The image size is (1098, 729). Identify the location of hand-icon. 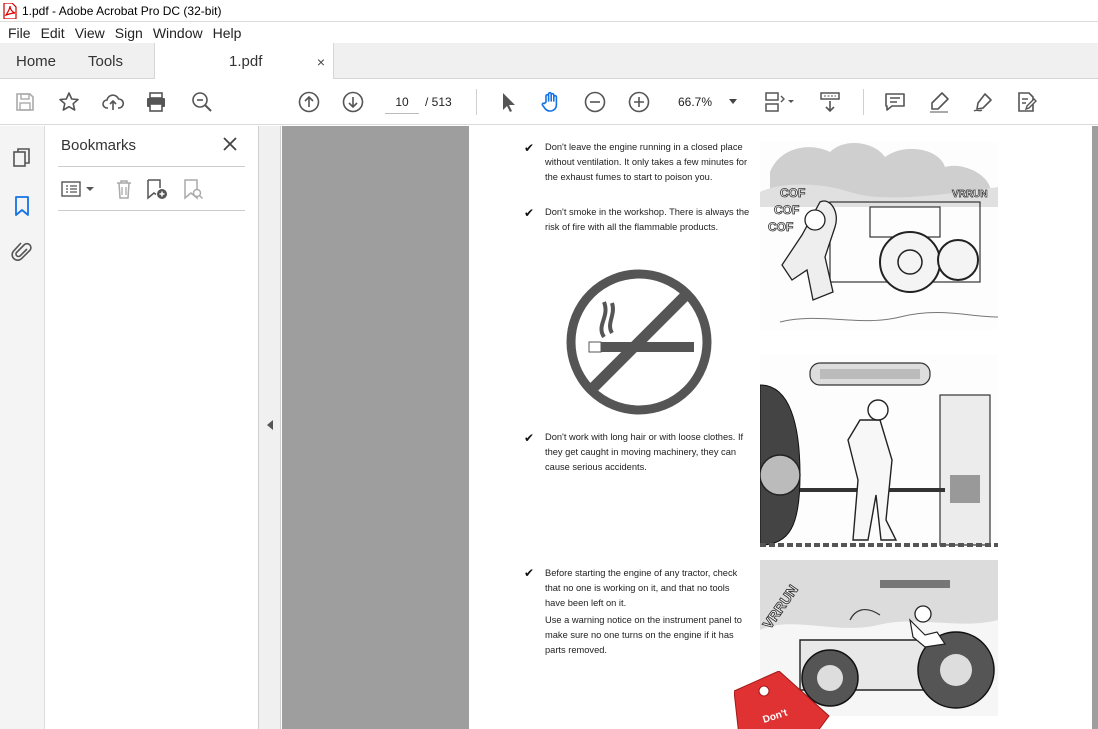
(549, 101).